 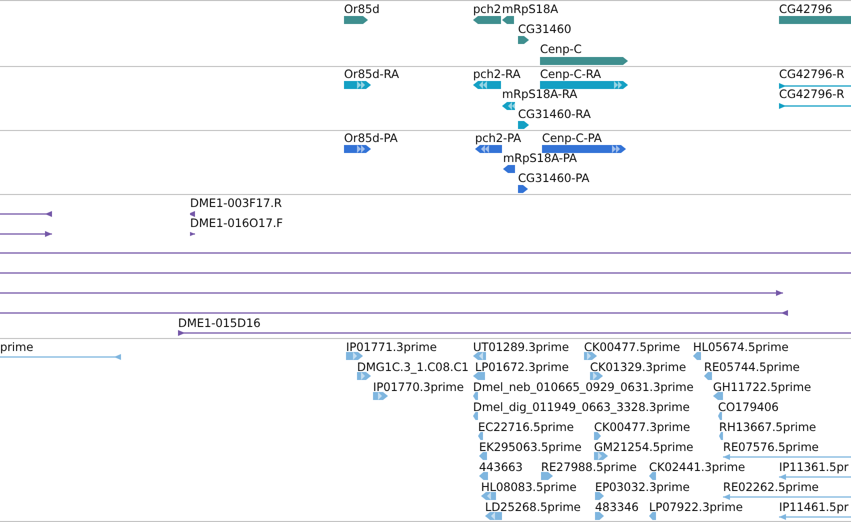 What do you see at coordinates (642, 487) in the screenshot?
I see `feature-label: EP03032.3prime` at bounding box center [642, 487].